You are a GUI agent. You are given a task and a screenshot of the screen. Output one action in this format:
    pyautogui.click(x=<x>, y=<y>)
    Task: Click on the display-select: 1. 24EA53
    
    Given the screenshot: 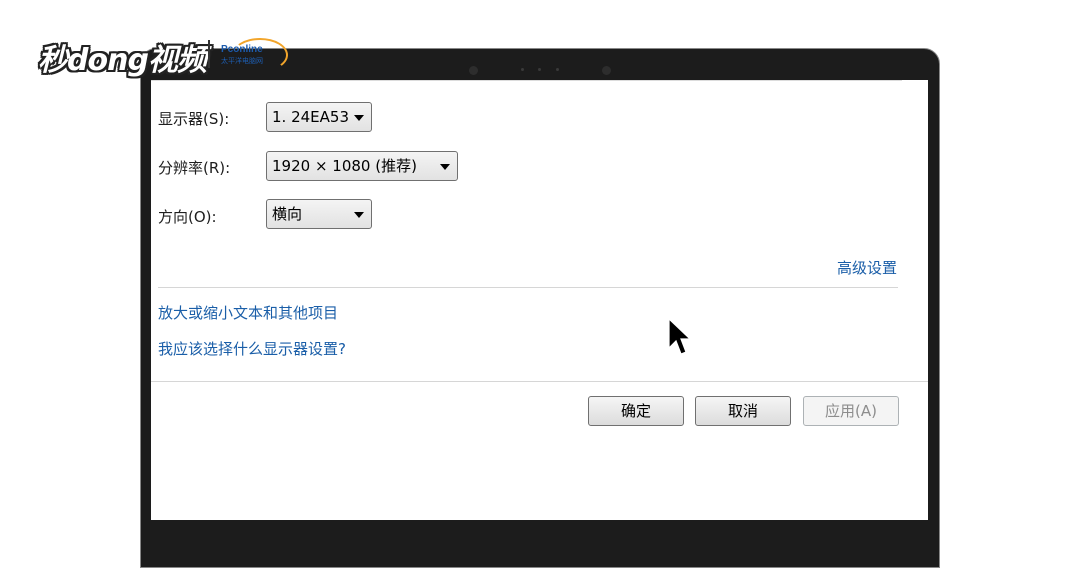 What is the action you would take?
    pyautogui.click(x=319, y=117)
    